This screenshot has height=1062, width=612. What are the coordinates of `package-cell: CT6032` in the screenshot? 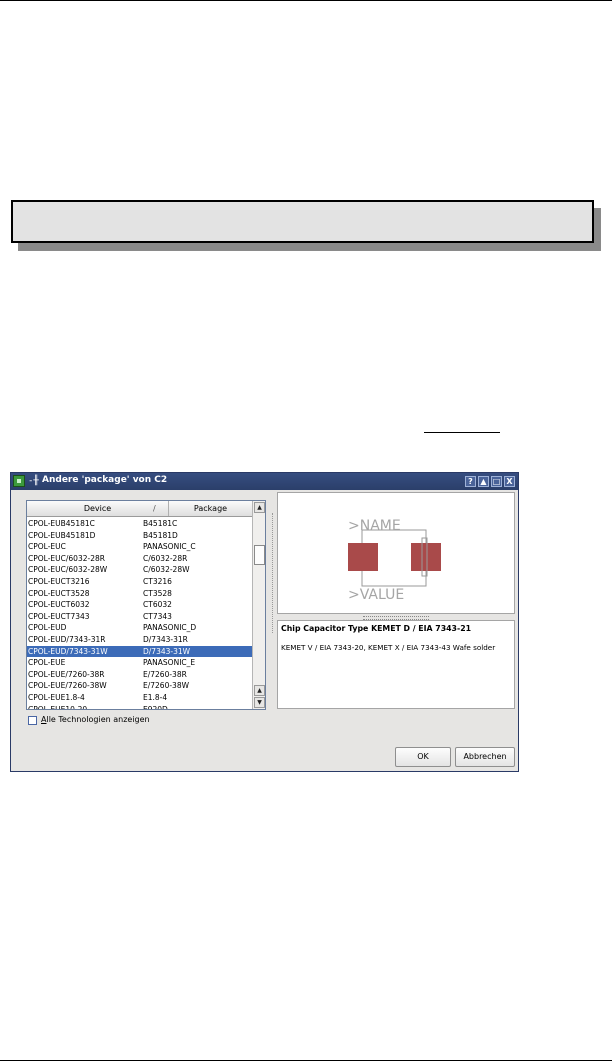 It's located at (157, 605).